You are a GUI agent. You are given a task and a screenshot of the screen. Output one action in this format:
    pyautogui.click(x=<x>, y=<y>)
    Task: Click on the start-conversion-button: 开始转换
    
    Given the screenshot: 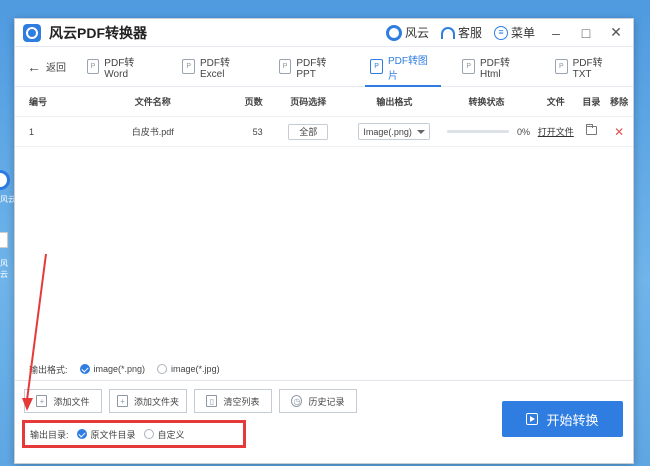 What is the action you would take?
    pyautogui.click(x=562, y=419)
    